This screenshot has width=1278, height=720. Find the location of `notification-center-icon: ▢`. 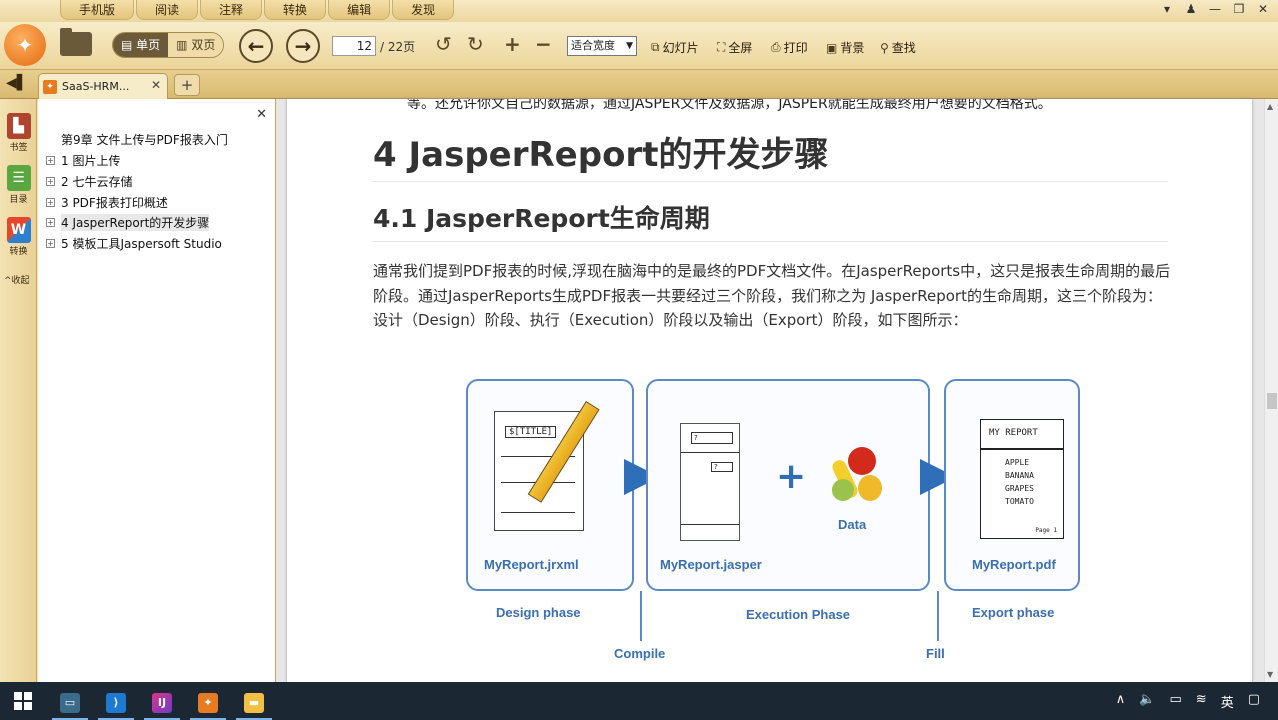

notification-center-icon: ▢ is located at coordinates (1254, 701).